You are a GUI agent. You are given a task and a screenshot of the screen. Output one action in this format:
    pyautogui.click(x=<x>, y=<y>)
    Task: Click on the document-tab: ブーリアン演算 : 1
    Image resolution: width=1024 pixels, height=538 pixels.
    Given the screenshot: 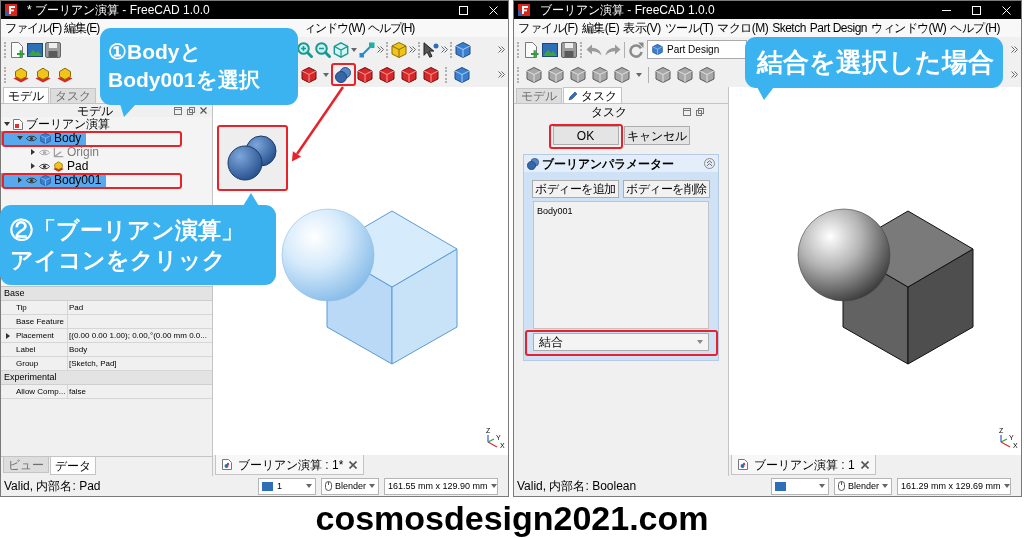 What is the action you would take?
    pyautogui.click(x=803, y=465)
    